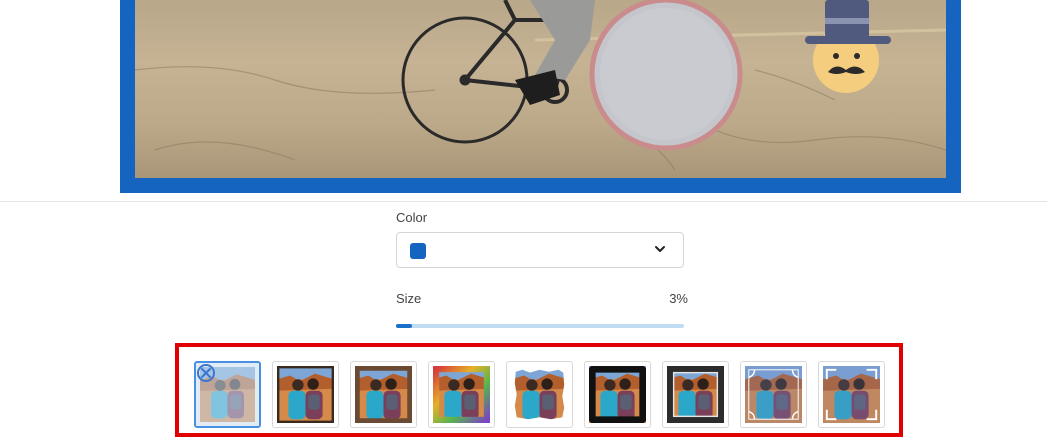 This screenshot has height=441, width=1047. Describe the element at coordinates (678, 298) in the screenshot. I see `size-value: 3%` at that location.